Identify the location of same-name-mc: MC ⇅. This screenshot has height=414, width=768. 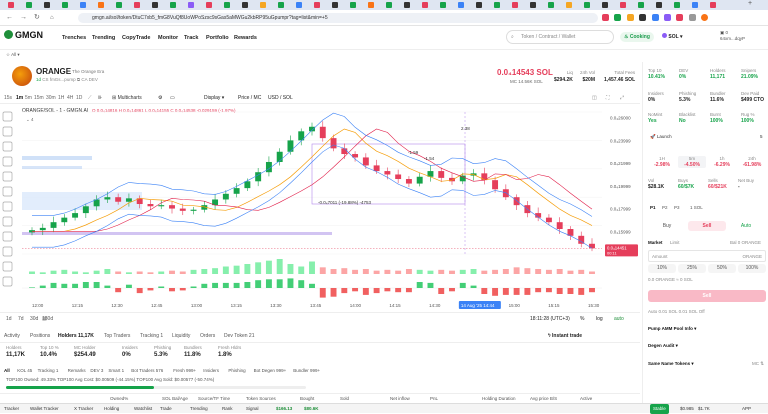
(758, 364).